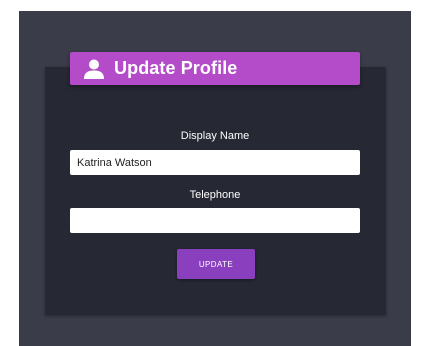 The height and width of the screenshot is (346, 429). I want to click on user-icon, so click(94, 69).